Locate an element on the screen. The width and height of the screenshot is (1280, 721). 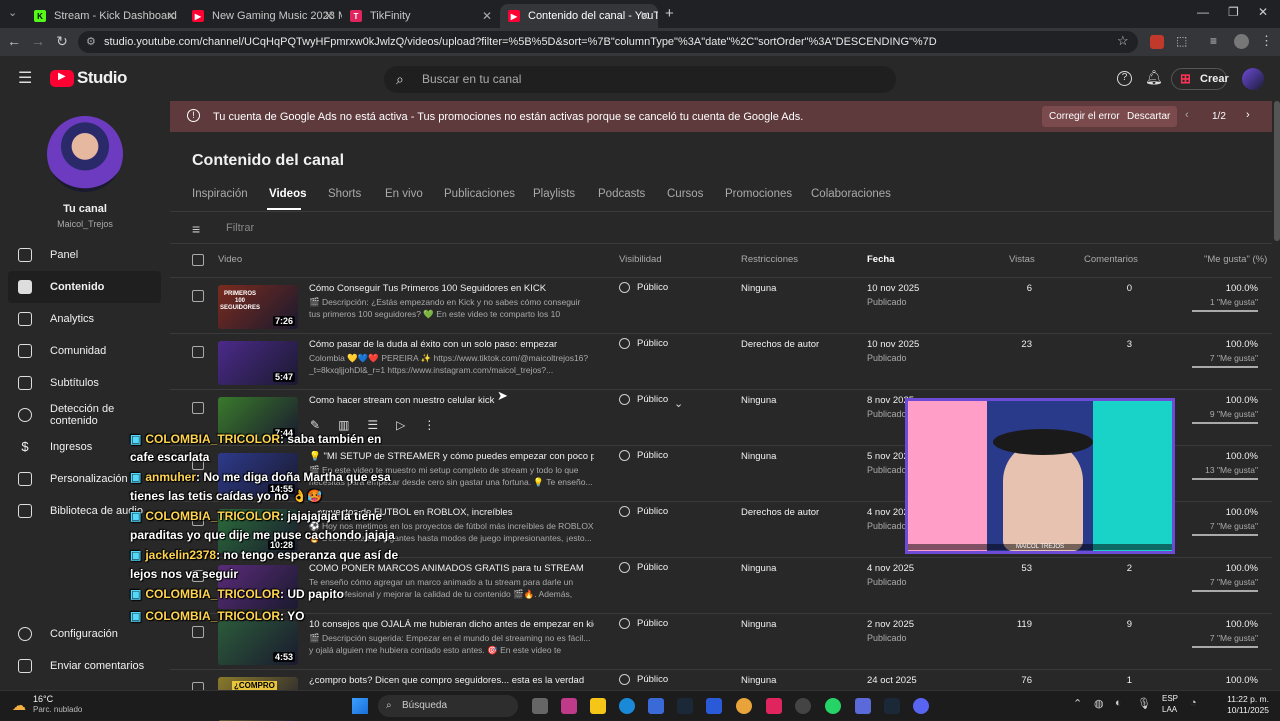
hamburger-menu-icon: ☰ is located at coordinates (25, 78).